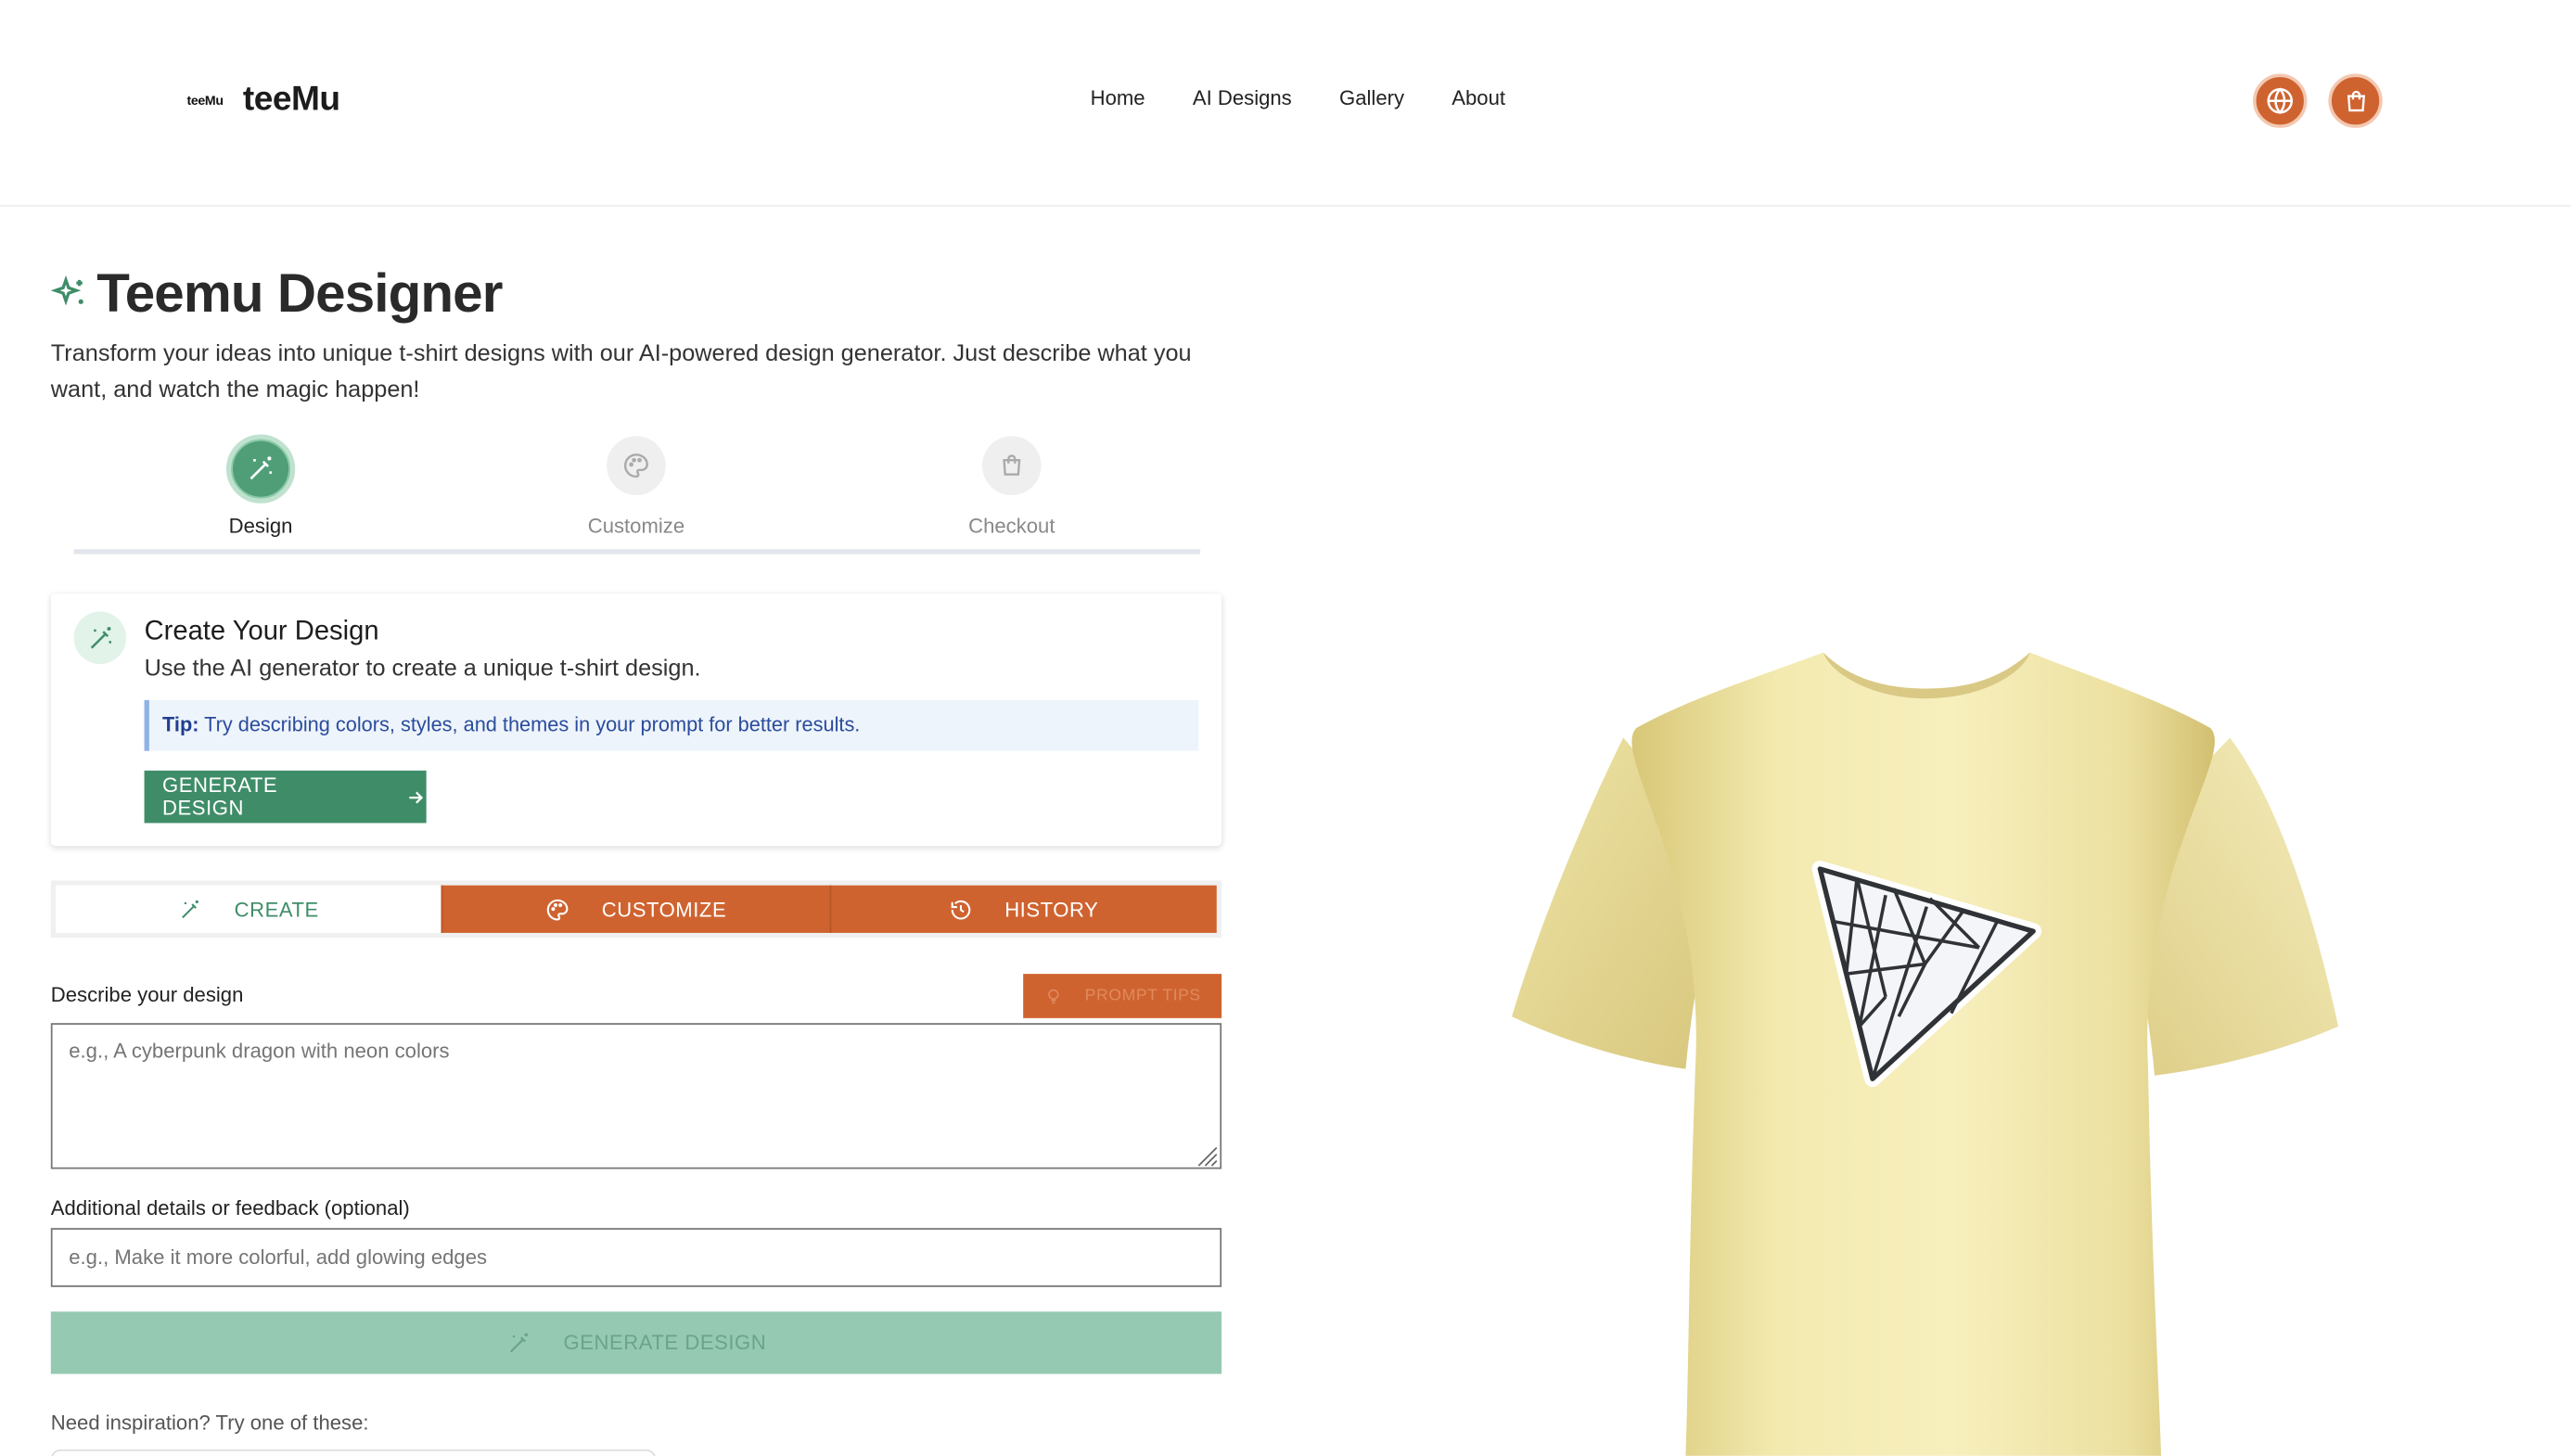 This screenshot has width=2571, height=1456. Describe the element at coordinates (960, 909) in the screenshot. I see `history-icon` at that location.